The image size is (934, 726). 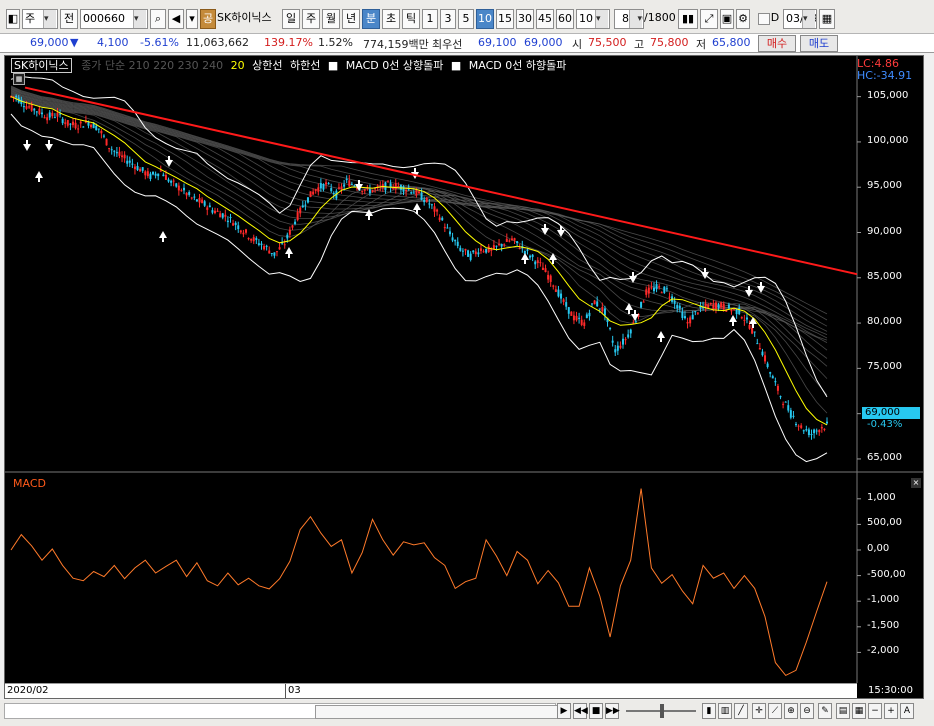 I want to click on gear-icon: ⚙, so click(x=743, y=19).